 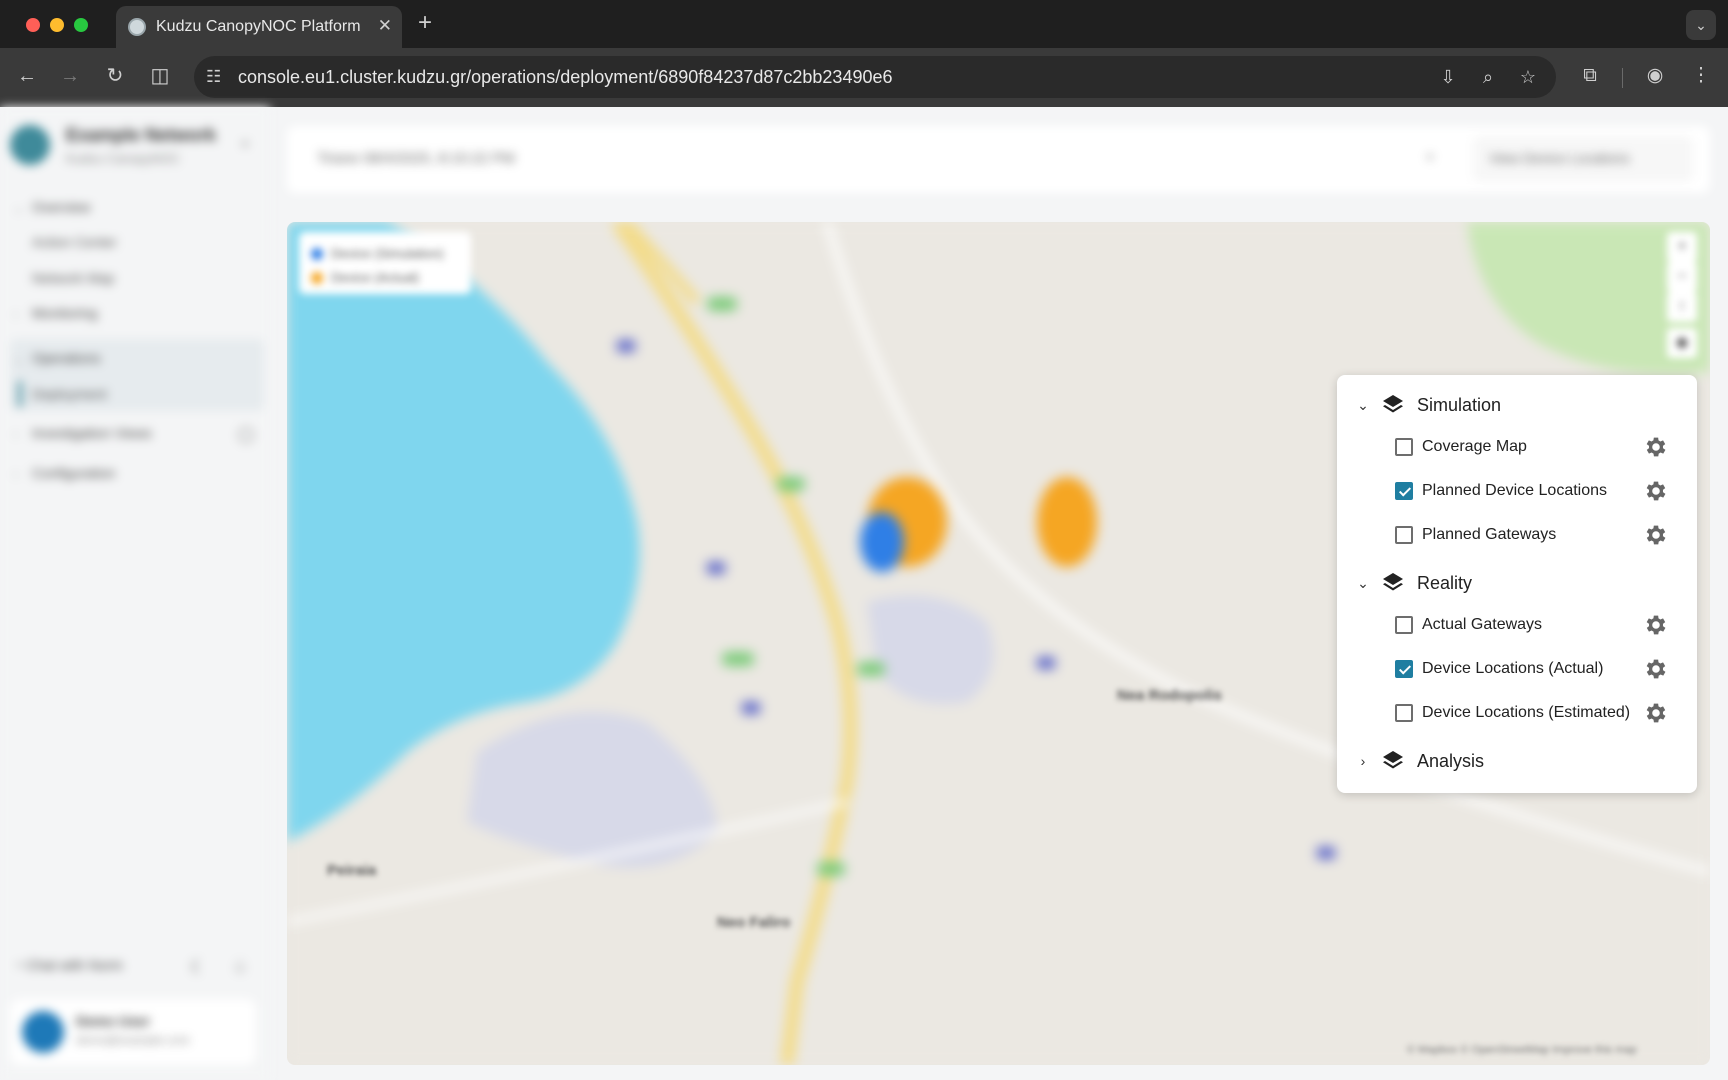 I want to click on sidebar-item-investigation-views: › Investigation Views, so click(x=83, y=433).